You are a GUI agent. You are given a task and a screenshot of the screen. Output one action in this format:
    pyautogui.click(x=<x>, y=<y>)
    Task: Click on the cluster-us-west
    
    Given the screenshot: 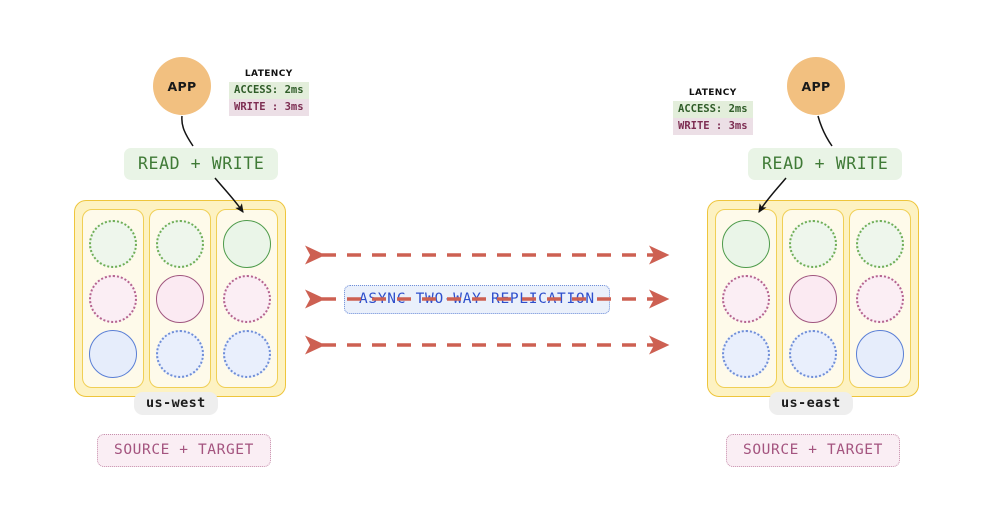 What is the action you would take?
    pyautogui.click(x=180, y=298)
    